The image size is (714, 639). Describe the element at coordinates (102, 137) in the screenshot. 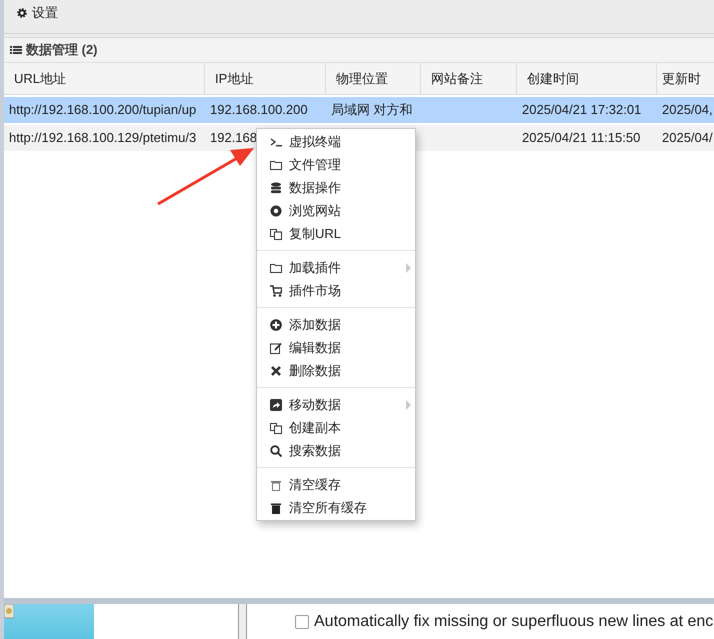

I see `table-cell: http://192.168.100.129/ptetimu/3` at that location.